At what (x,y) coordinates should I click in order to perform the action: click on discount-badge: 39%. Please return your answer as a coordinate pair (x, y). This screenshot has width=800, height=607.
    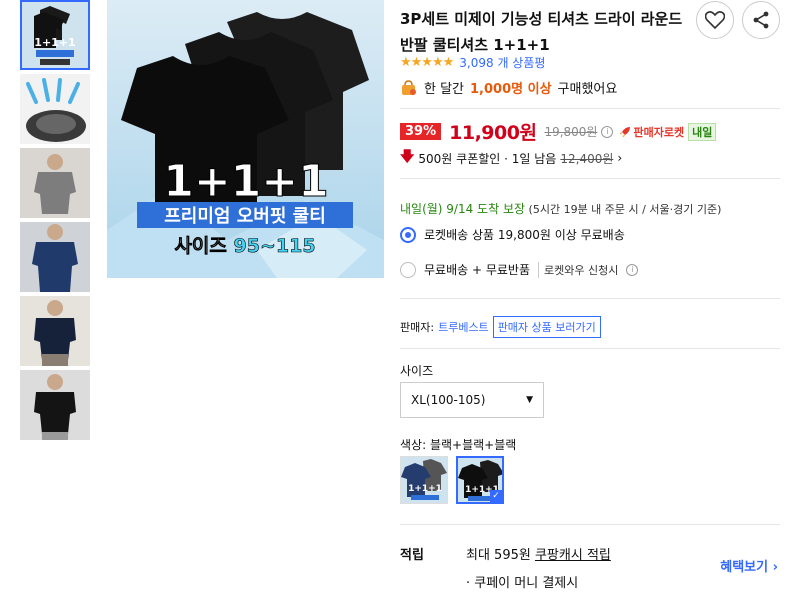
    Looking at the image, I should click on (421, 131).